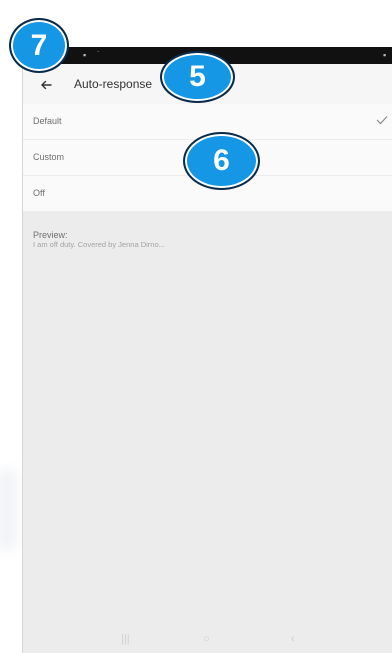 This screenshot has width=392, height=653. Describe the element at coordinates (98, 55) in the screenshot. I see `signal-icon: ˙` at that location.